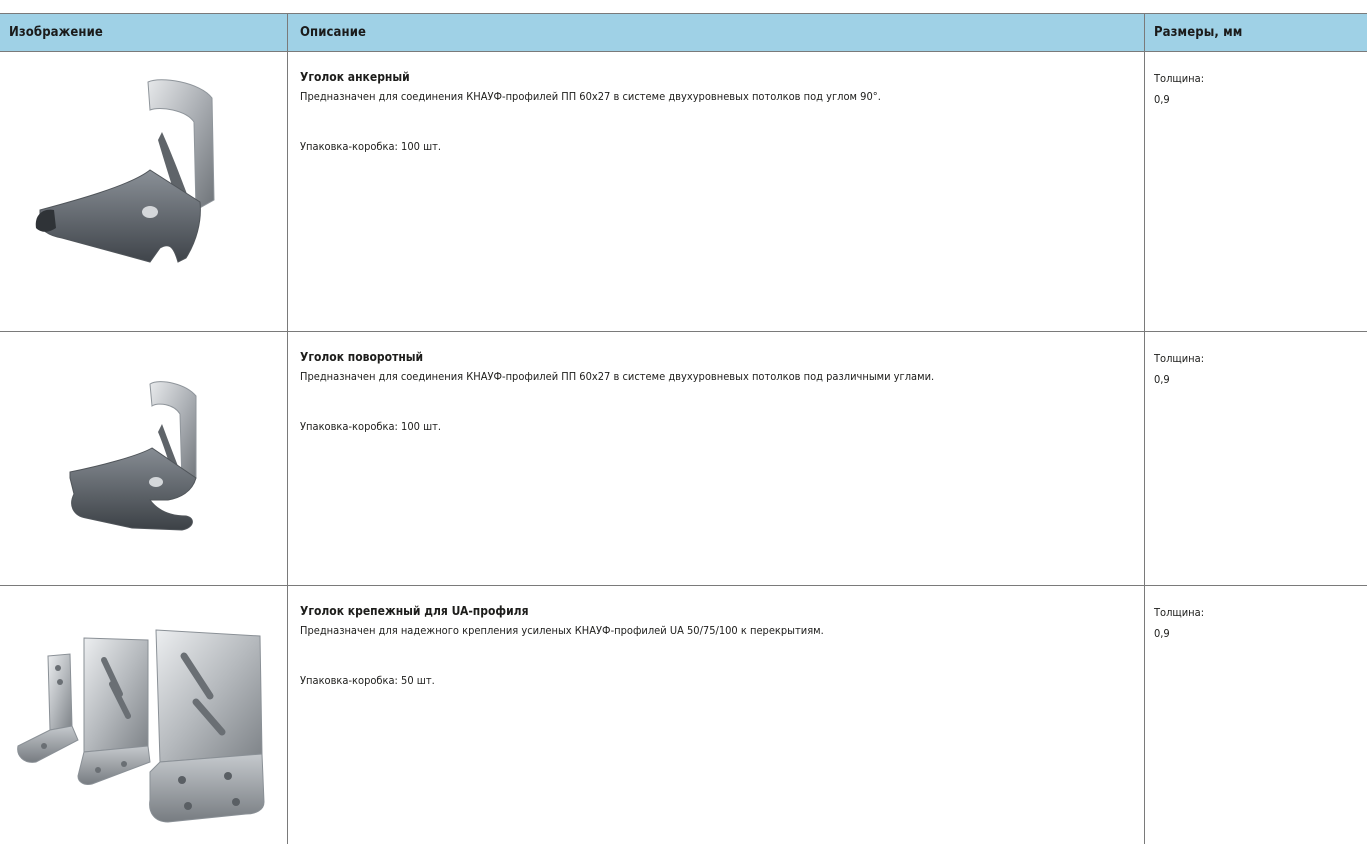 This screenshot has height=844, width=1367. Describe the element at coordinates (362, 357) in the screenshot. I see `product-name: Уголок поворотный` at that location.